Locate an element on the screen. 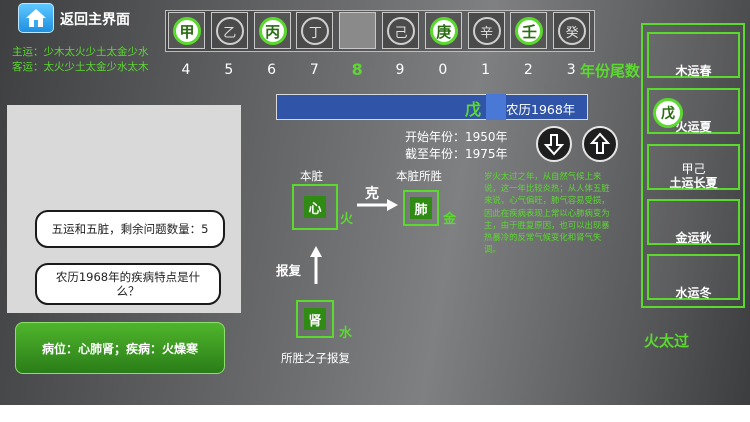 The width and height of the screenshot is (750, 422). stem-cell-8: 壬 is located at coordinates (529, 30).